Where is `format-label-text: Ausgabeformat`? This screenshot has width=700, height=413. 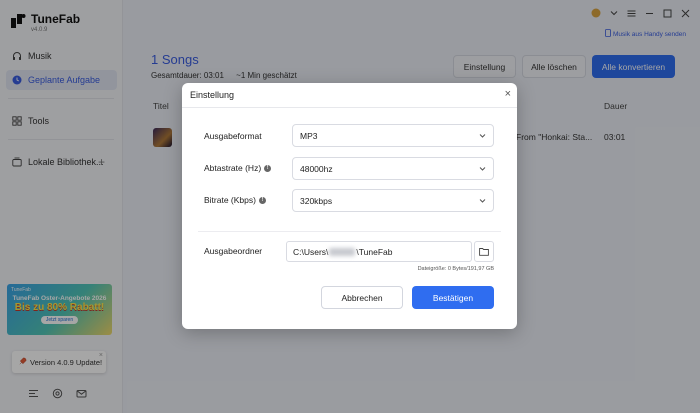
format-label-text: Ausgabeformat is located at coordinates (233, 136).